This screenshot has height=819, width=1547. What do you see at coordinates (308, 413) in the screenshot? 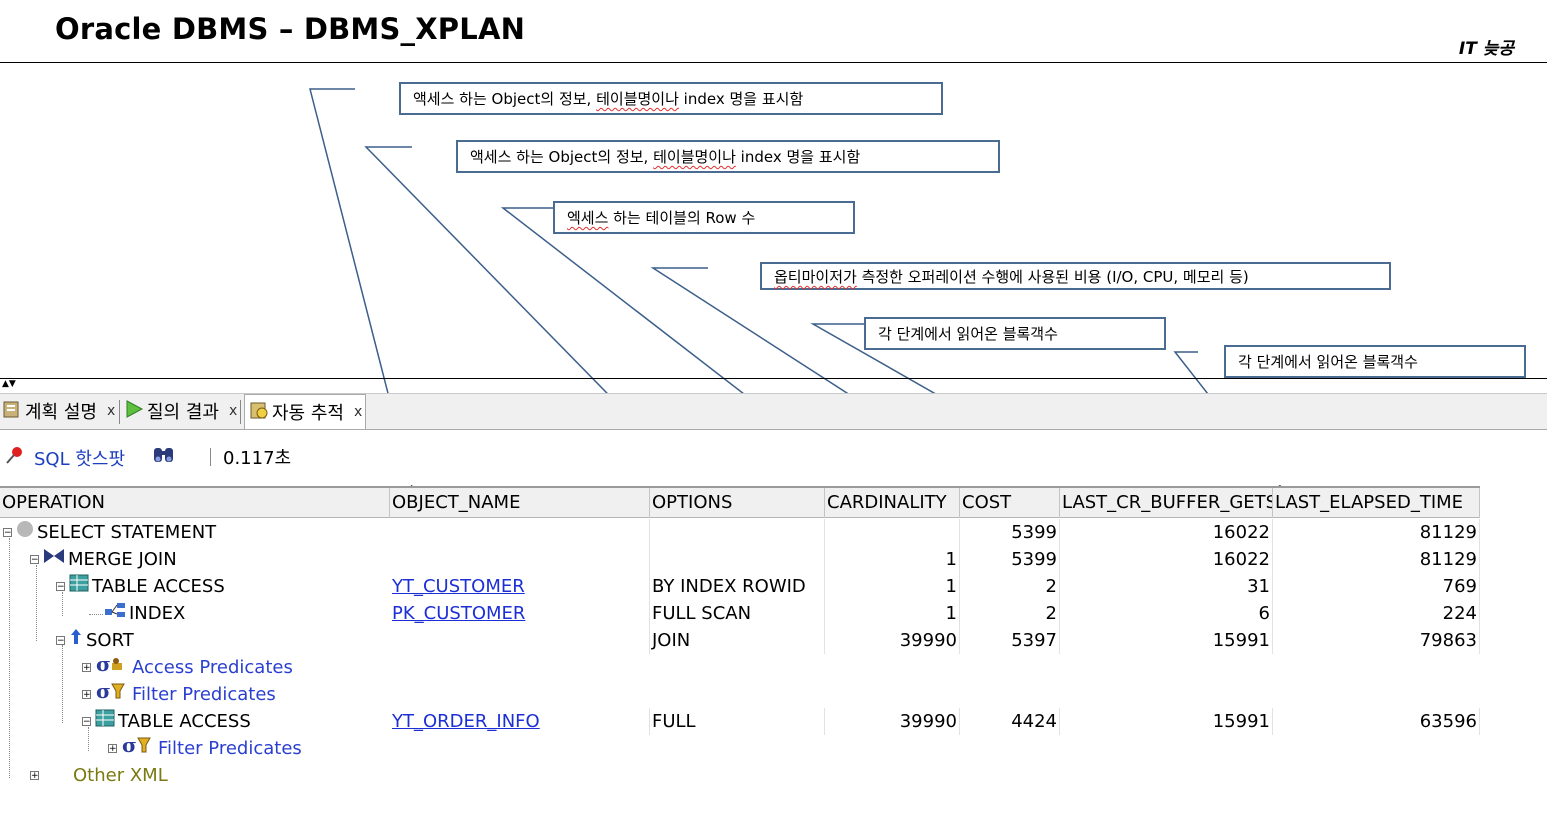
I see `tab-label: 자동 추적` at bounding box center [308, 413].